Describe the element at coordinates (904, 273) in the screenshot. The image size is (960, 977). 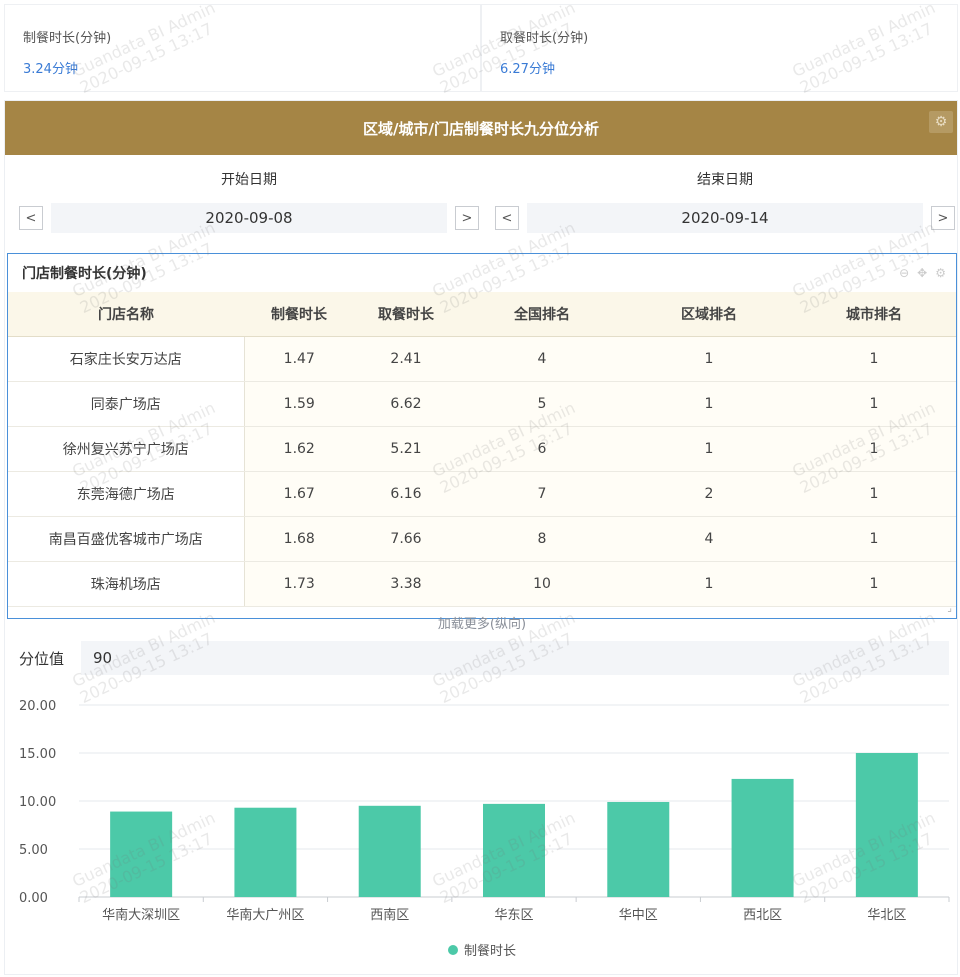
I see `search-icon: ⊖` at that location.